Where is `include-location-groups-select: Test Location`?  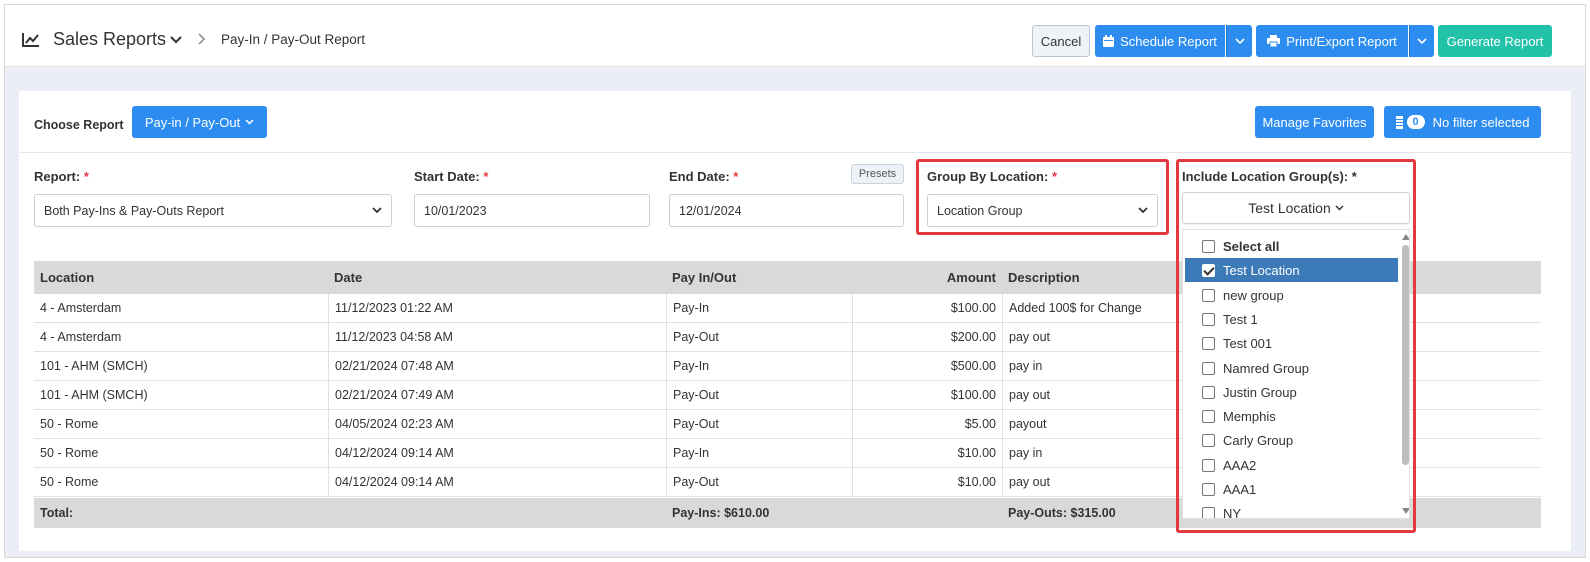 include-location-groups-select: Test Location is located at coordinates (1296, 208).